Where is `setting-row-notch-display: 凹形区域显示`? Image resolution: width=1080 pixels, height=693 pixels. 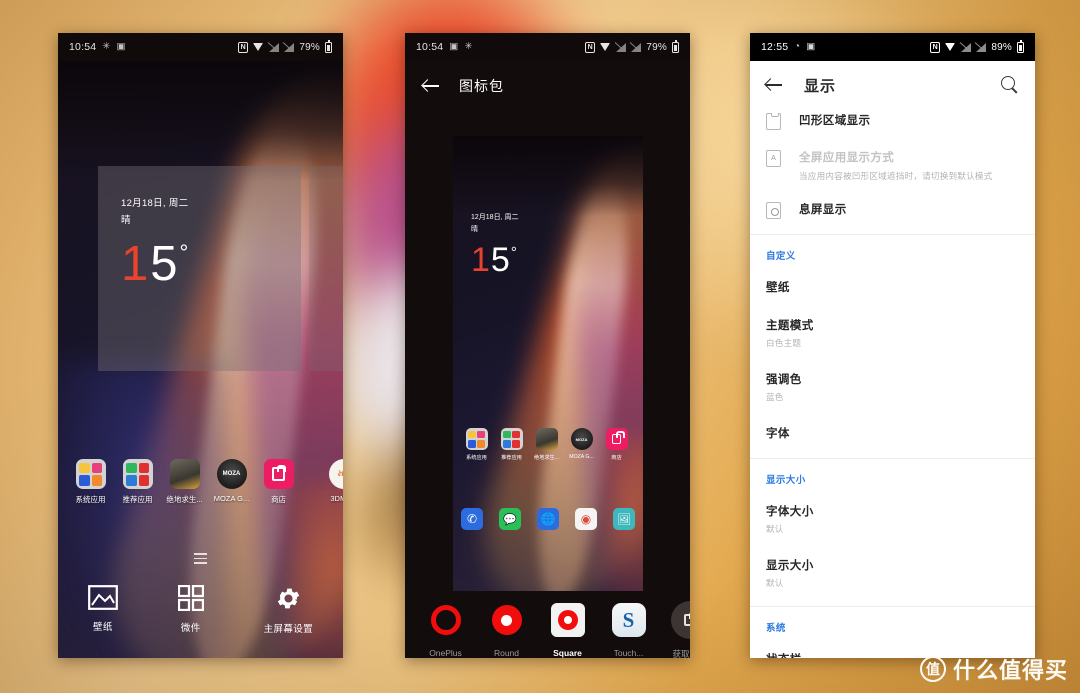 setting-row-notch-display: 凹形区域显示 is located at coordinates (892, 124).